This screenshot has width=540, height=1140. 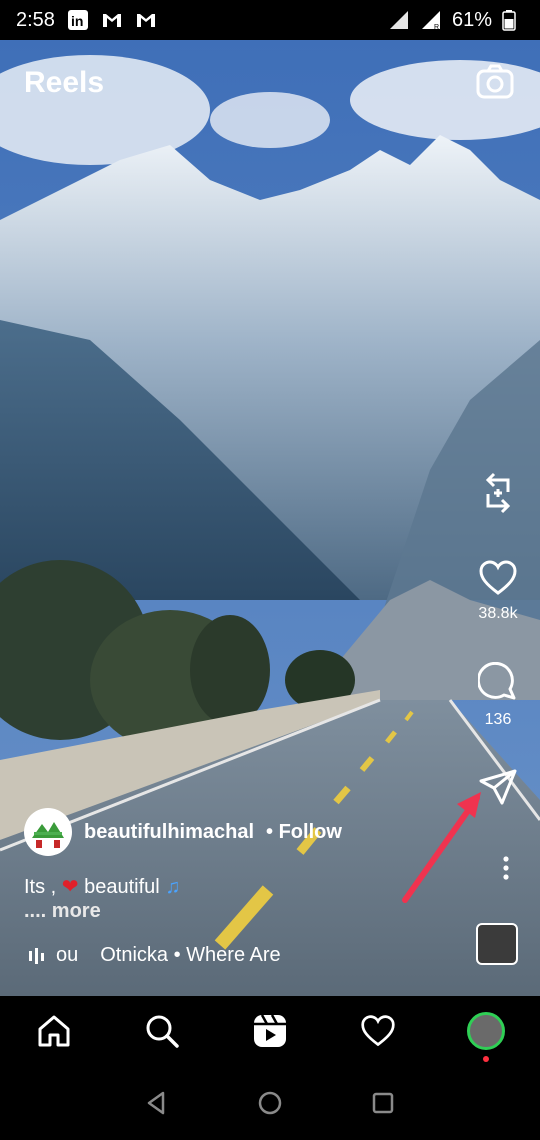 What do you see at coordinates (169, 832) in the screenshot?
I see `author-username: beautifulhimachal` at bounding box center [169, 832].